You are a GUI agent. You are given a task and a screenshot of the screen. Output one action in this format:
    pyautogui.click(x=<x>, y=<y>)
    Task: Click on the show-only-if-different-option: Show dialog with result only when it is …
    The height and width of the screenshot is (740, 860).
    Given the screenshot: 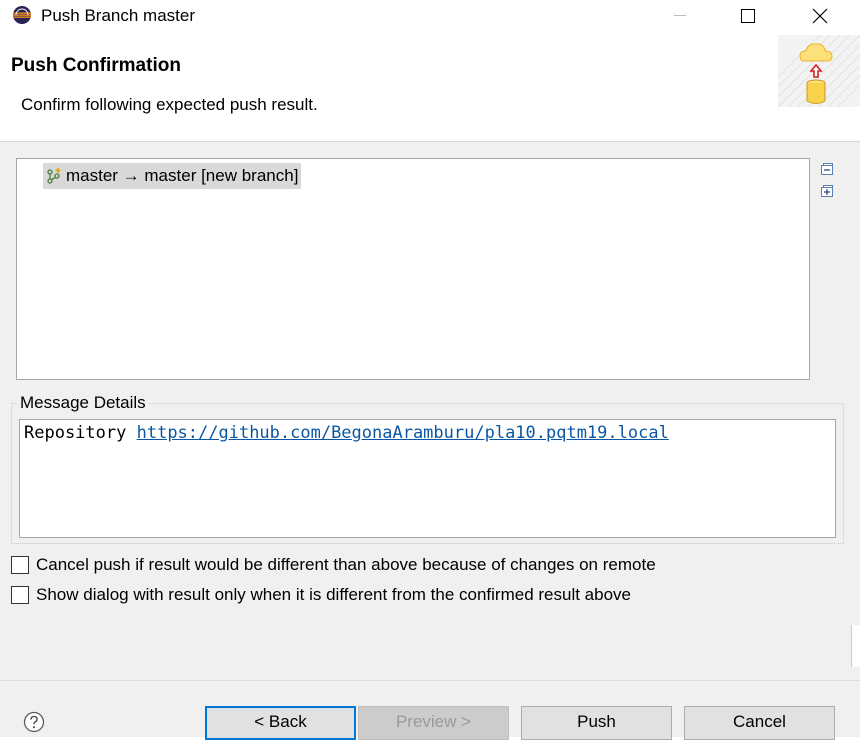 What is the action you would take?
    pyautogui.click(x=321, y=595)
    